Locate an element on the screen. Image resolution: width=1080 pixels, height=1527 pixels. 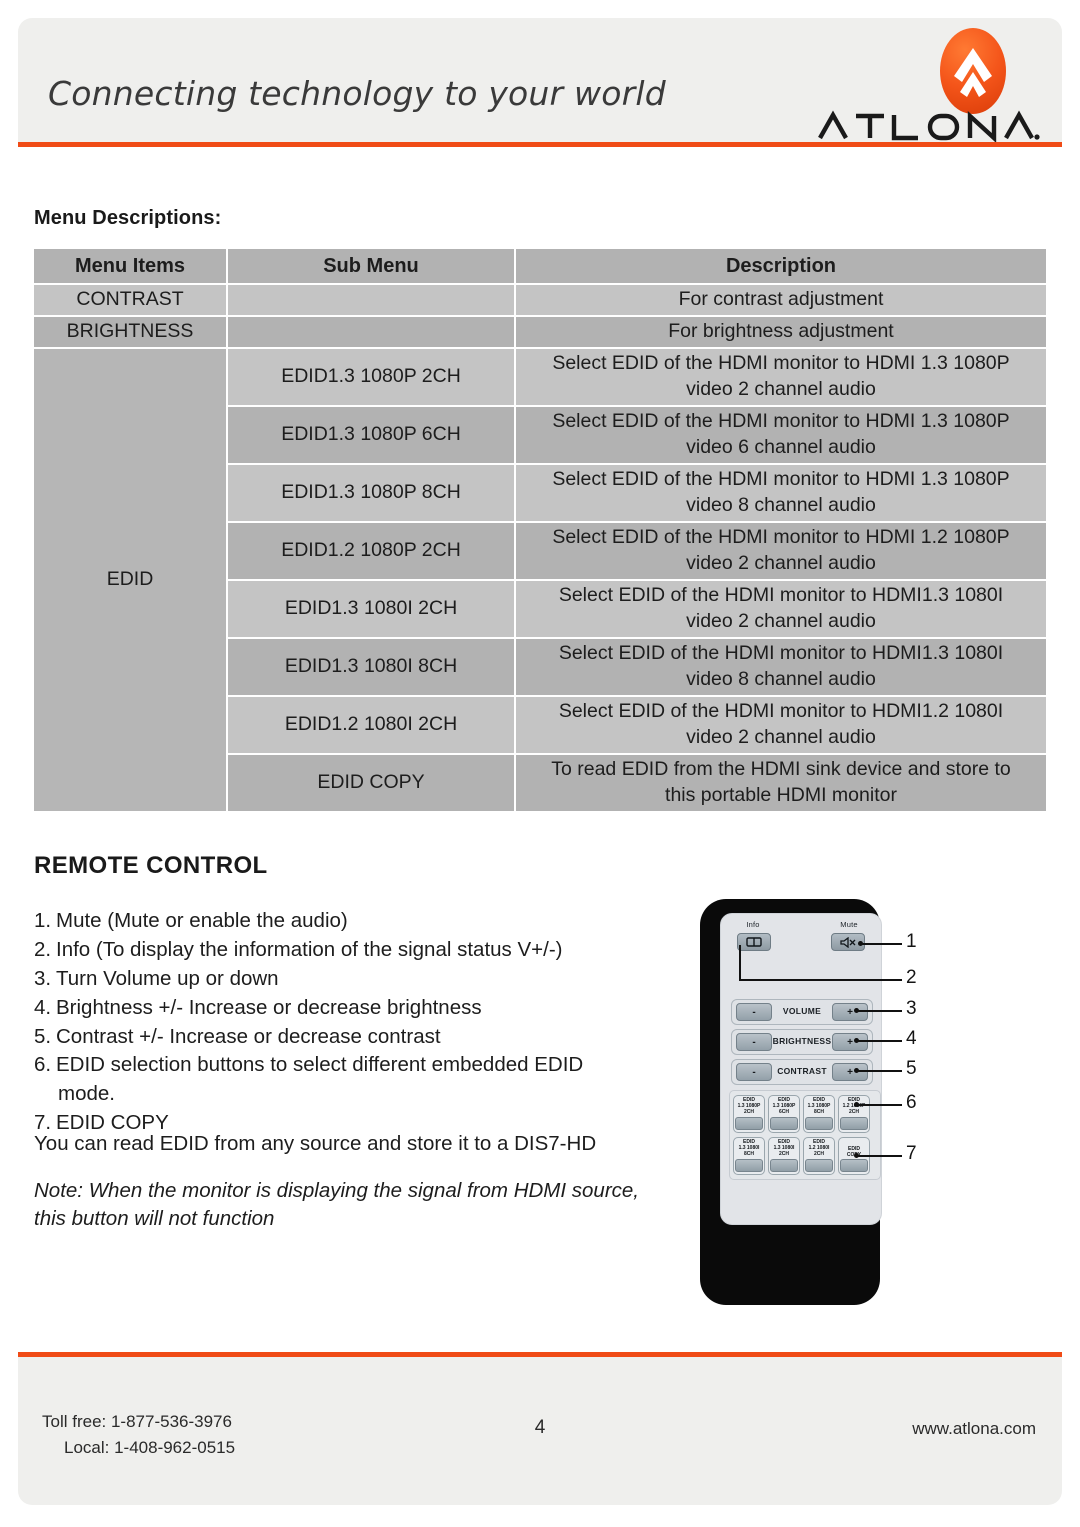
cell-sub-menu: EDID1.3 1080I 2CH is located at coordinates (371, 609).